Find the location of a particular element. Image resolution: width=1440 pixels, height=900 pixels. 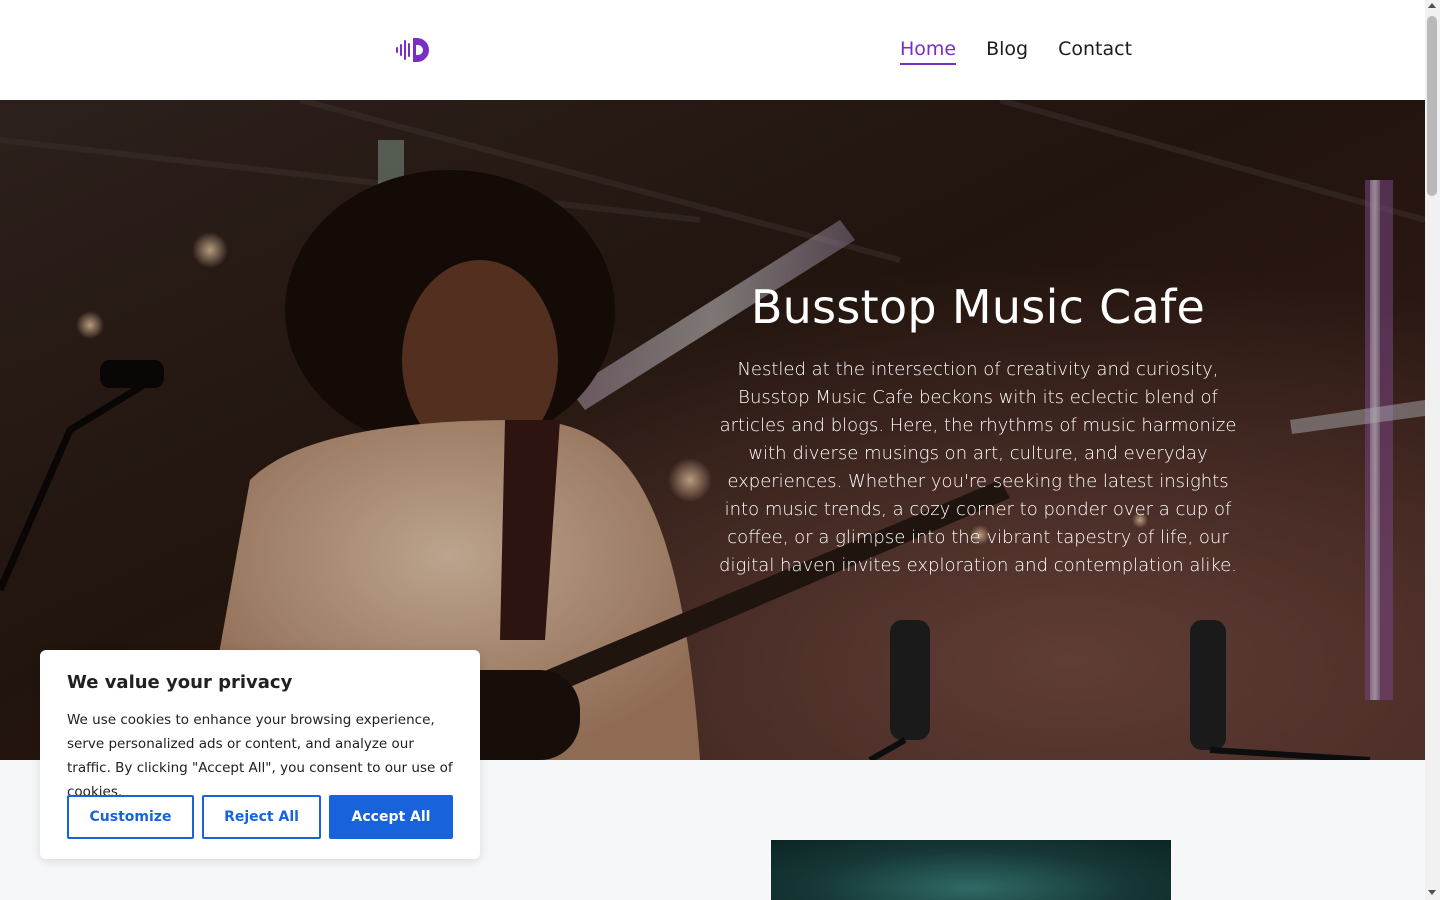

nav-blog-link: Blog is located at coordinates (1007, 51).